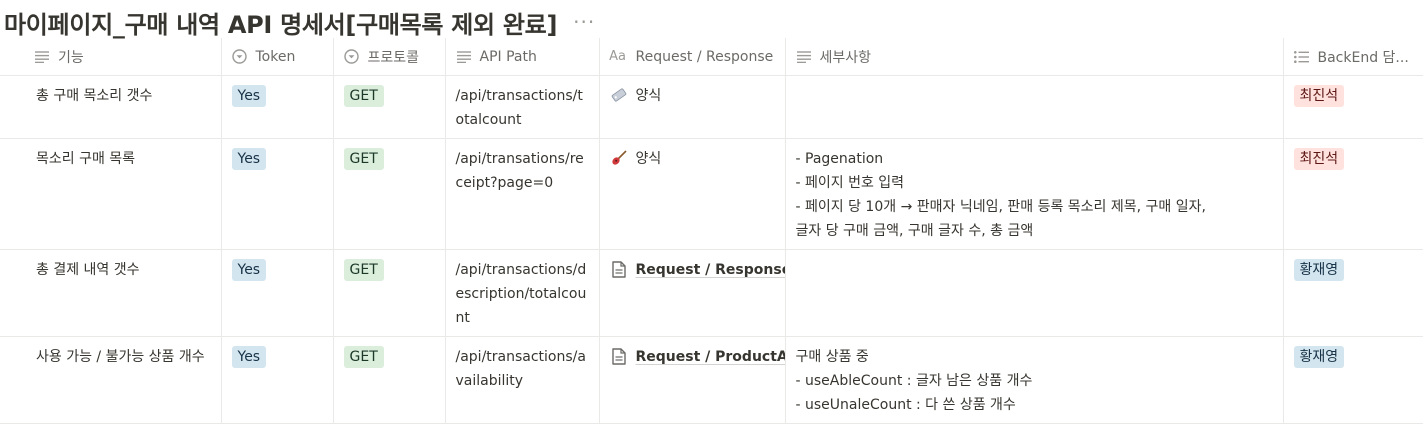 This screenshot has width=1423, height=424. Describe the element at coordinates (111, 380) in the screenshot. I see `cell-name: 사용 가능 / 불가능 상품 개수` at that location.